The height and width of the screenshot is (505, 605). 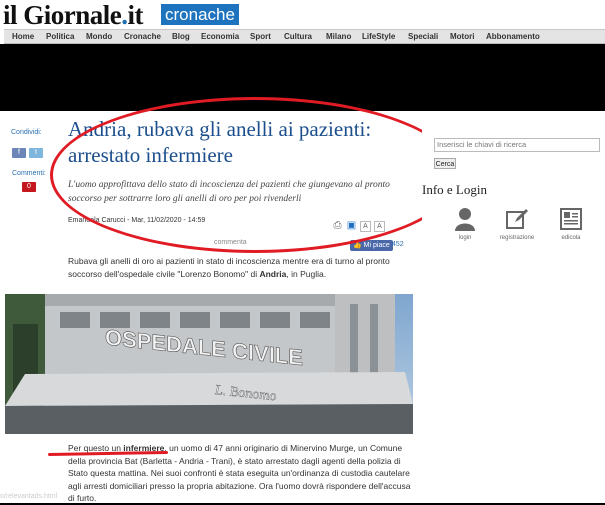 What do you see at coordinates (99, 36) in the screenshot?
I see `nav-item-mondo: Mondo` at bounding box center [99, 36].